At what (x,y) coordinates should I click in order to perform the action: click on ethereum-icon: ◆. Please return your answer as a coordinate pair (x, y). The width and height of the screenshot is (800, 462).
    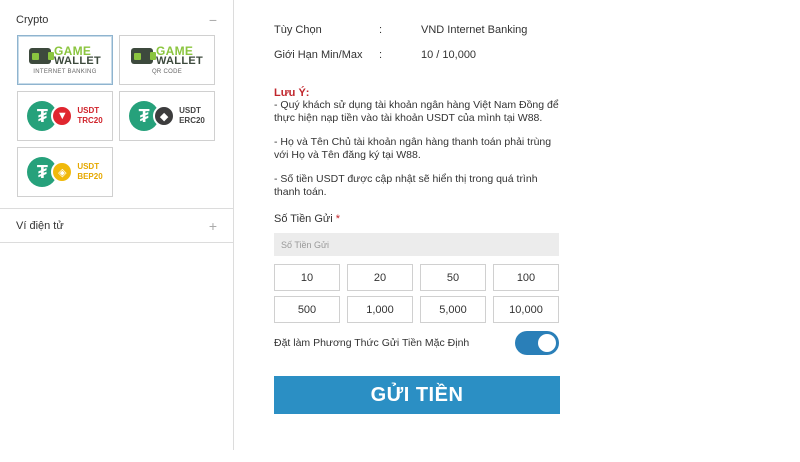
    Looking at the image, I should click on (164, 116).